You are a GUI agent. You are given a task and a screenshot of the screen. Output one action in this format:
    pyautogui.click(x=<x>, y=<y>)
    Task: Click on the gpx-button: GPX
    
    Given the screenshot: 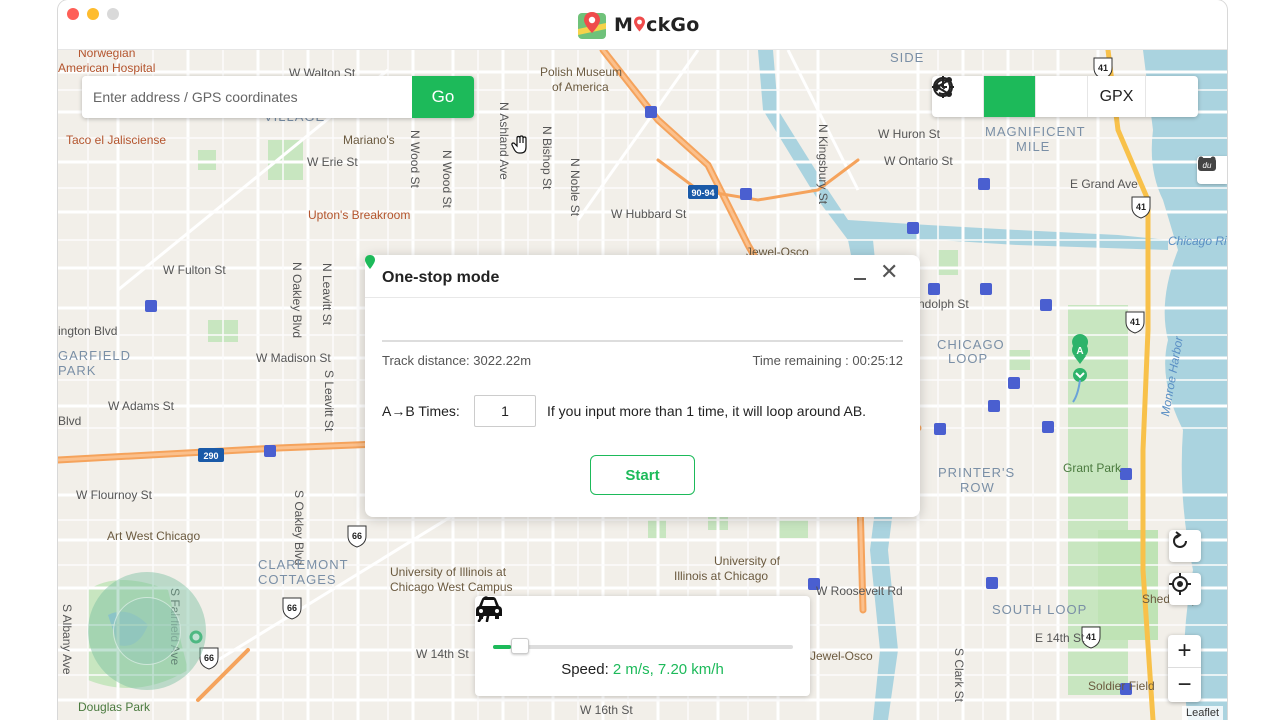 What is the action you would take?
    pyautogui.click(x=1117, y=96)
    